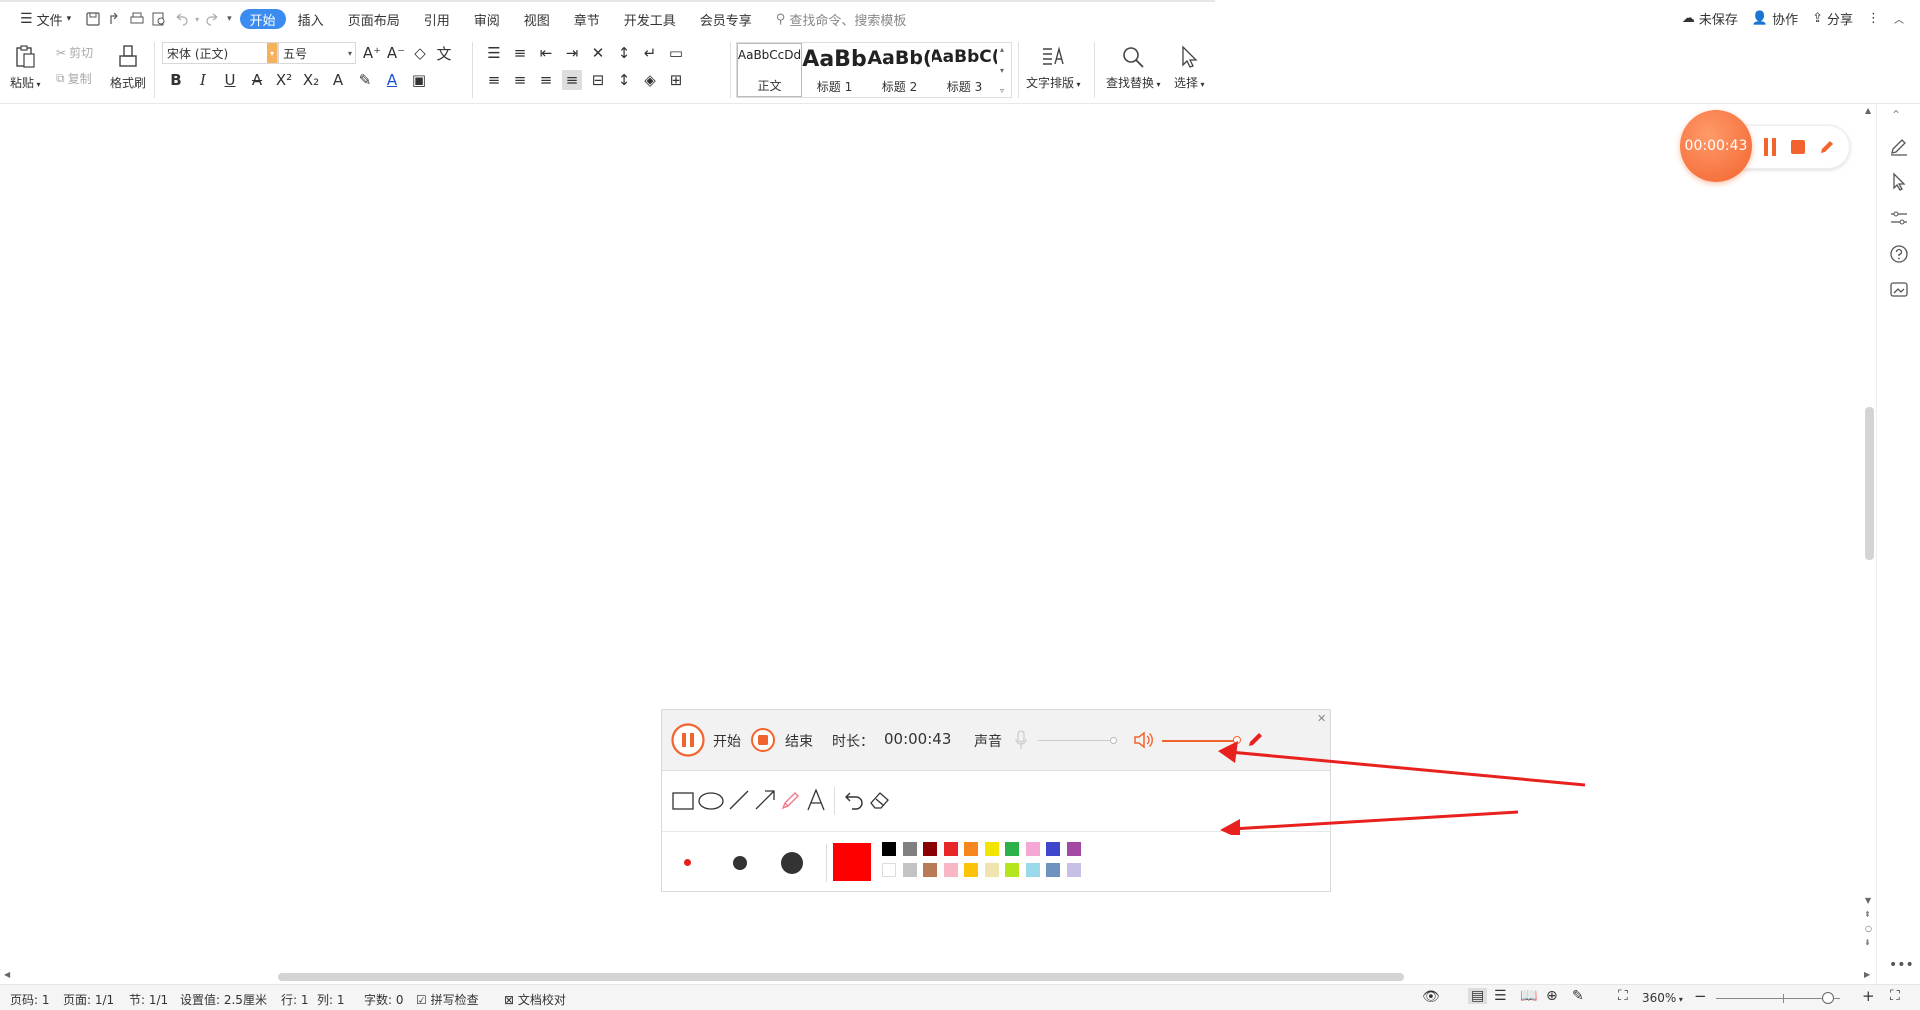  Describe the element at coordinates (365, 80) in the screenshot. I see `highlight-icon: ✎` at that location.